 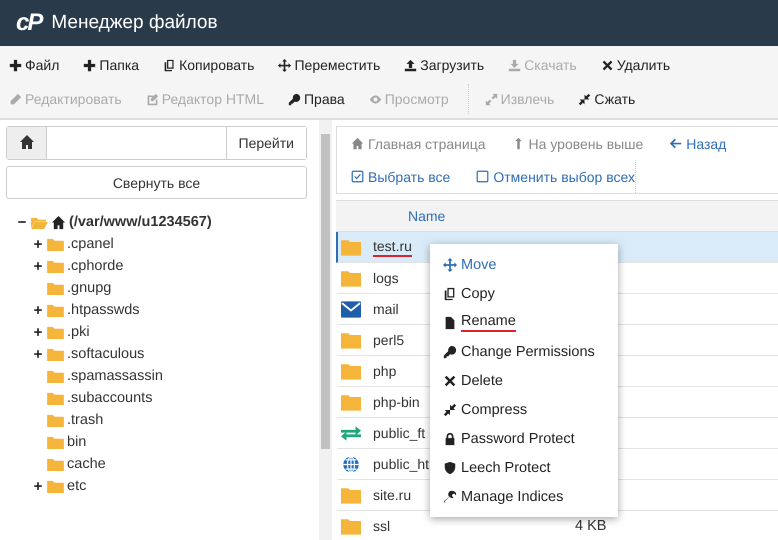 I want to click on file-name: logs, so click(x=386, y=278).